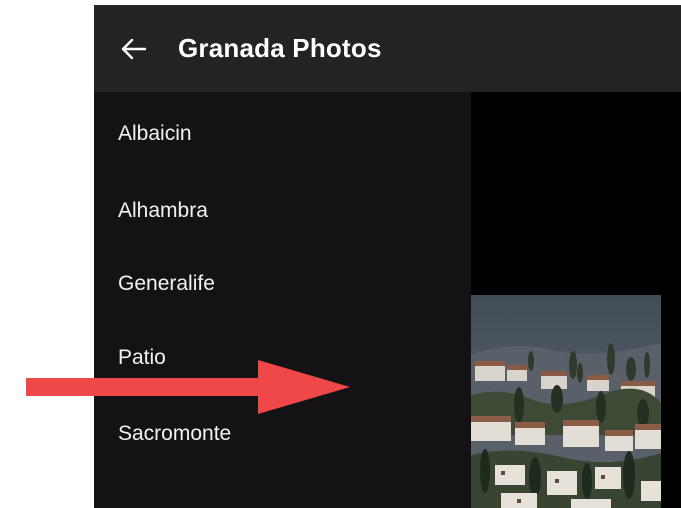  I want to click on page-title: Granada Photos, so click(280, 48).